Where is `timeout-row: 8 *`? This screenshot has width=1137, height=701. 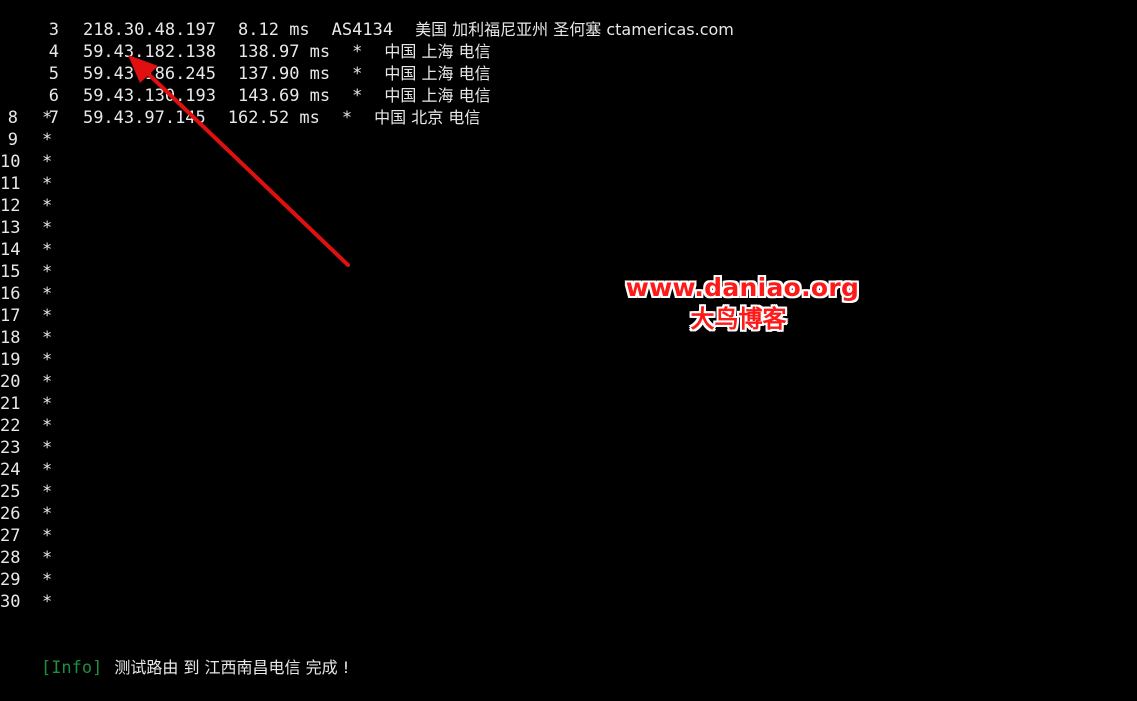
timeout-row: 8 * is located at coordinates (26, 118).